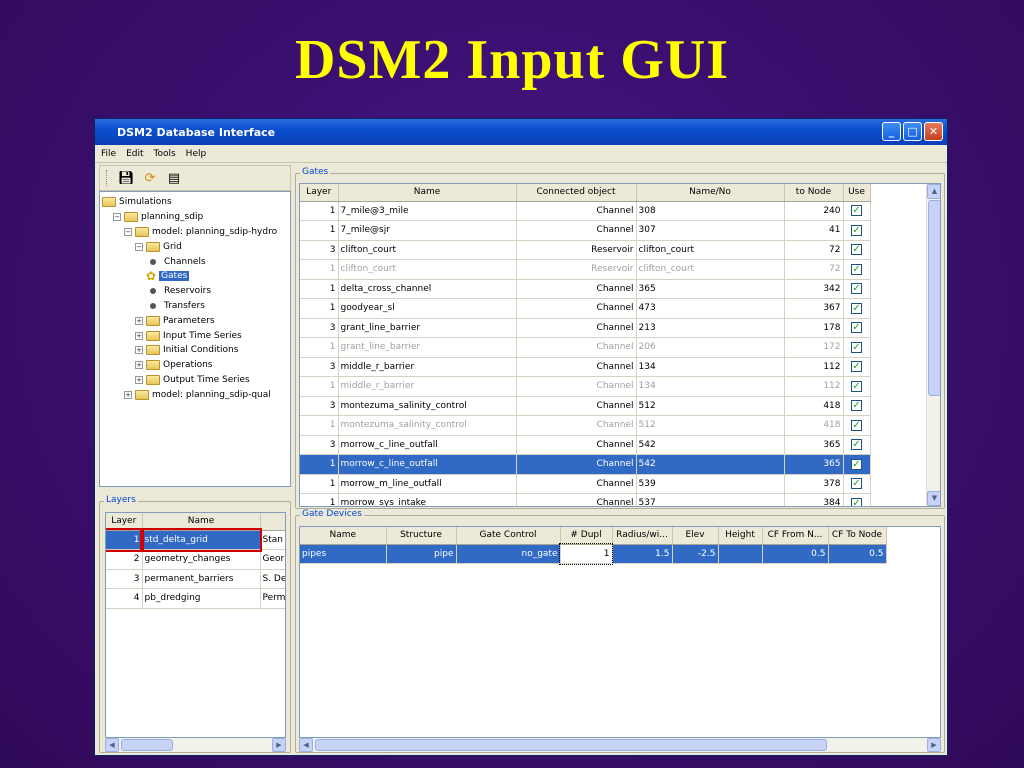 The height and width of the screenshot is (768, 1024). What do you see at coordinates (272, 559) in the screenshot?
I see `layers-cell-extra: Geor` at bounding box center [272, 559].